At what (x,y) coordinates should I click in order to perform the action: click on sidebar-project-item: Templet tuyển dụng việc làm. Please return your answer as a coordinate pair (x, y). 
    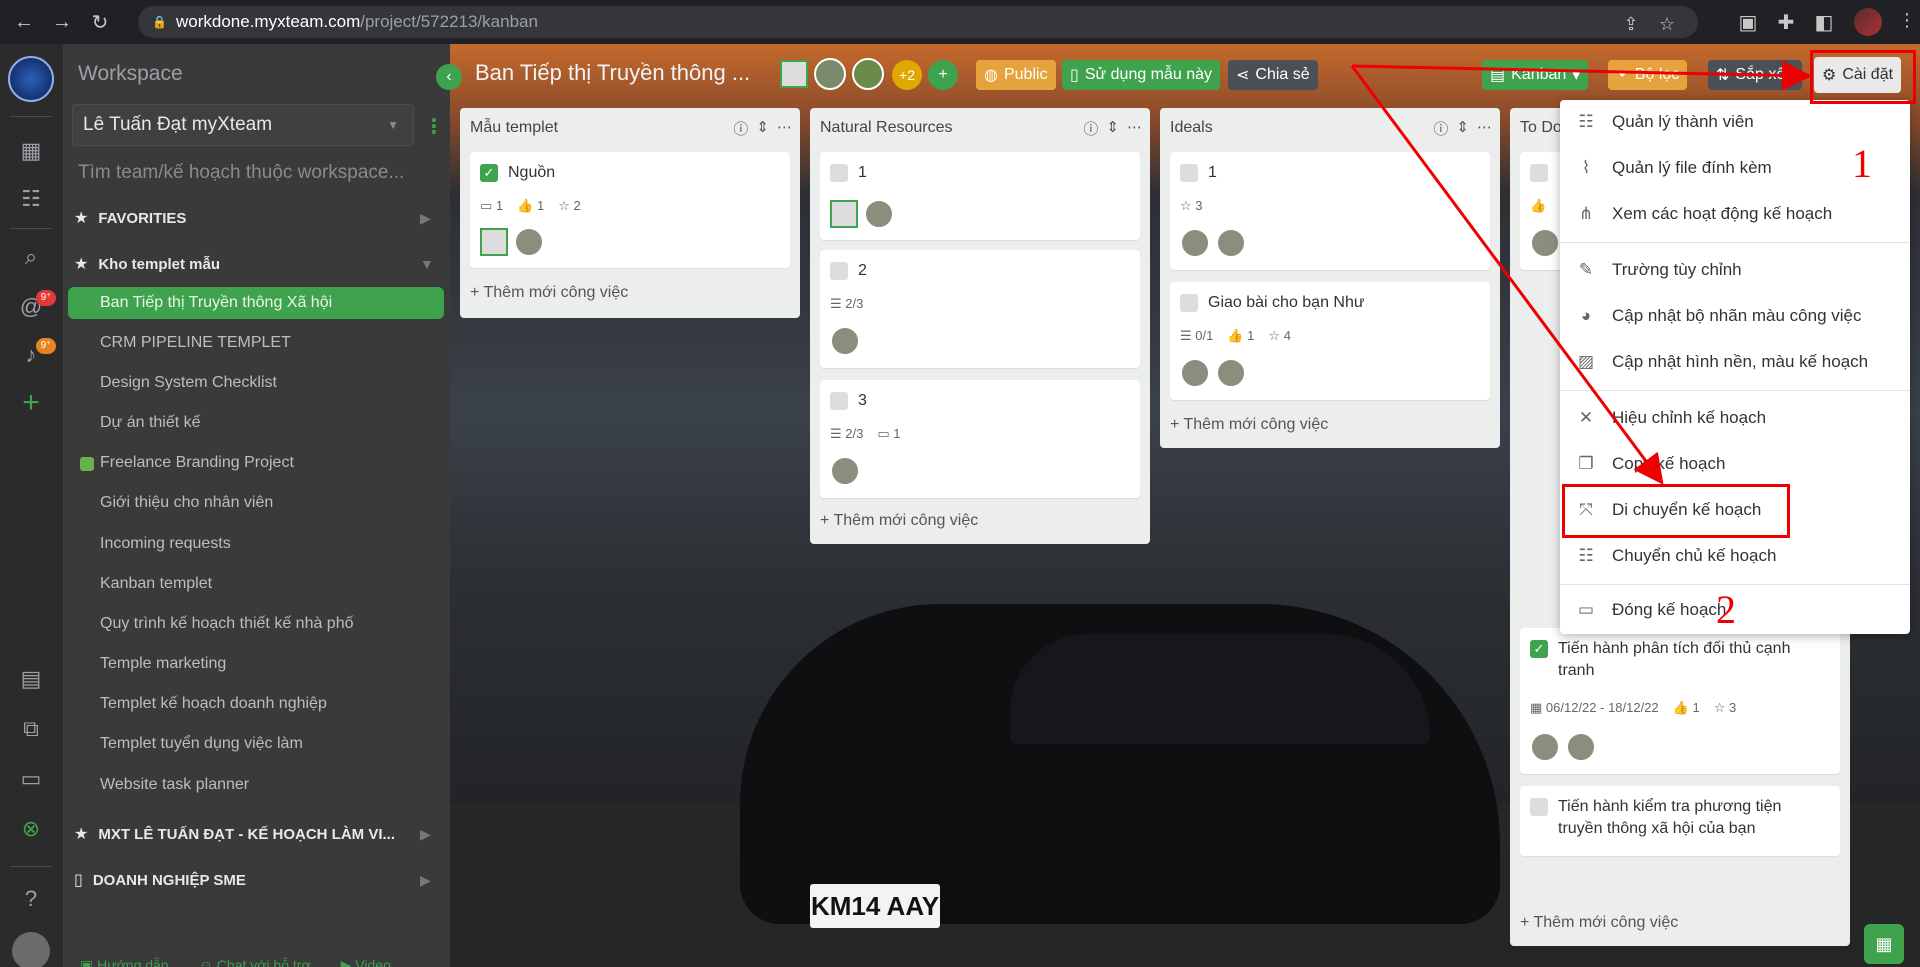
    Looking at the image, I should click on (201, 744).